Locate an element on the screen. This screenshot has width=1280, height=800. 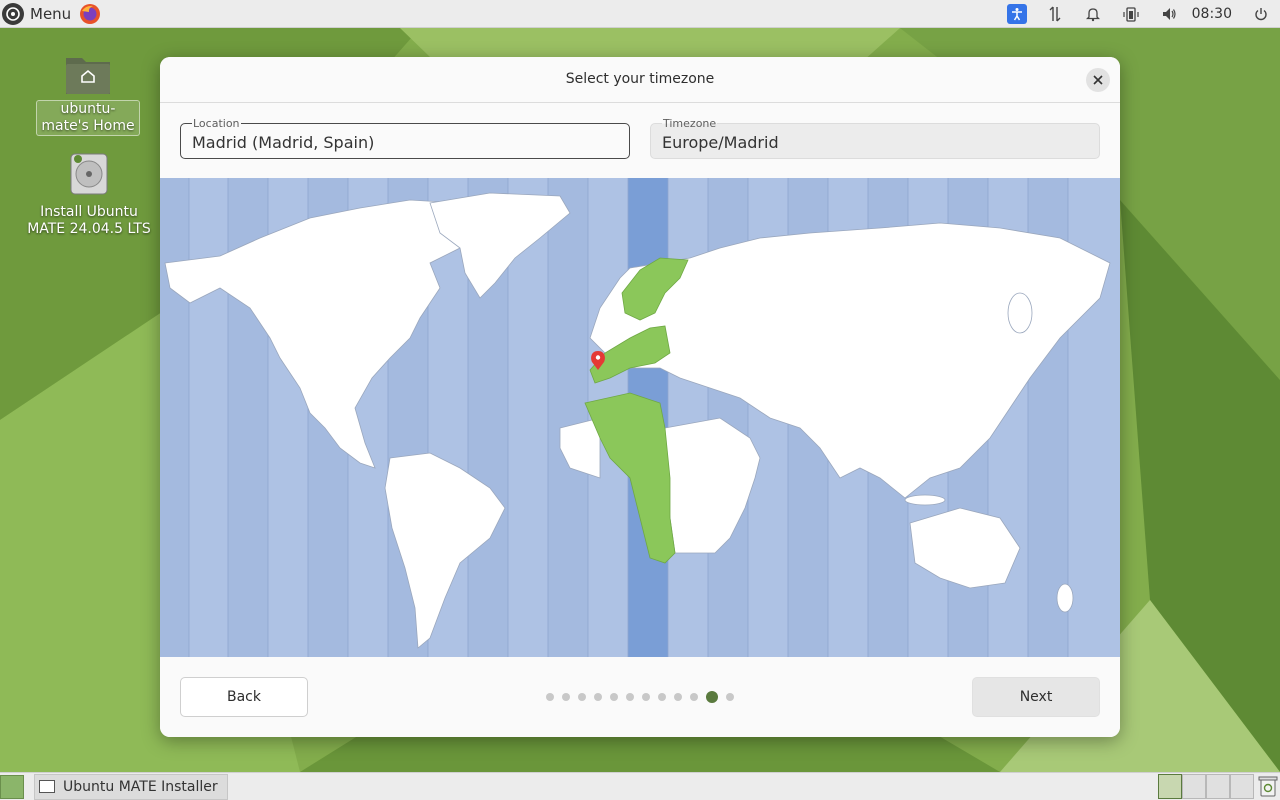
disk-installer-icon is located at coordinates (89, 174).